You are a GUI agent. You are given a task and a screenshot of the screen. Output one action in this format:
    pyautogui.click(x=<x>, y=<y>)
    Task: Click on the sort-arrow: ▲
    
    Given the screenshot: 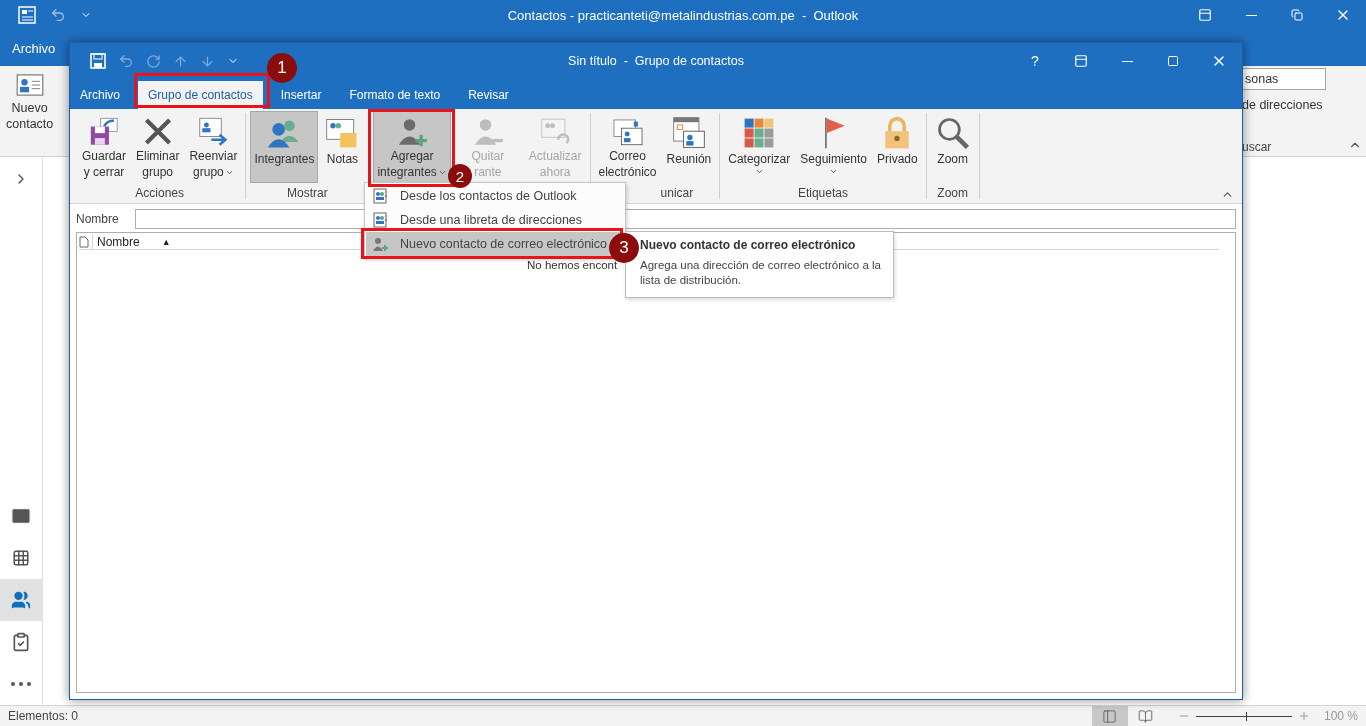 What is the action you would take?
    pyautogui.click(x=166, y=241)
    